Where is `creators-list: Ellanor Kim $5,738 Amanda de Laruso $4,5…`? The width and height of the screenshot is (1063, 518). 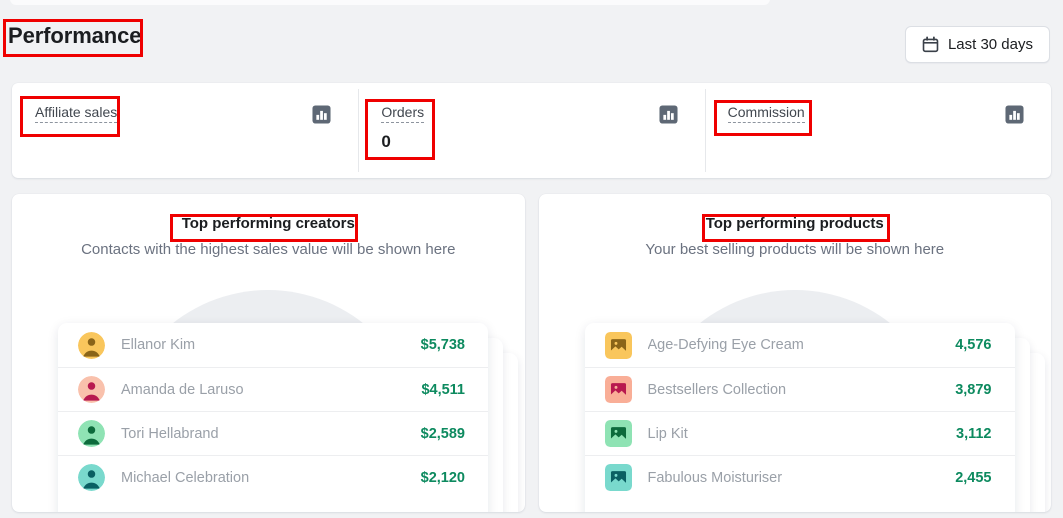 creators-list: Ellanor Kim $5,738 Amanda de Laruso $4,5… is located at coordinates (273, 417).